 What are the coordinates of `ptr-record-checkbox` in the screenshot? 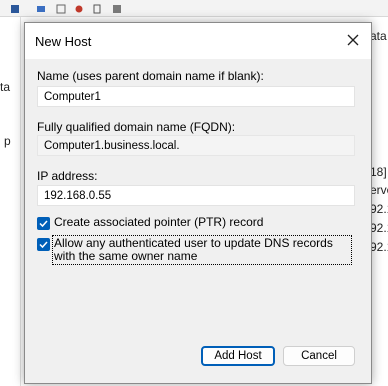 It's located at (43, 223).